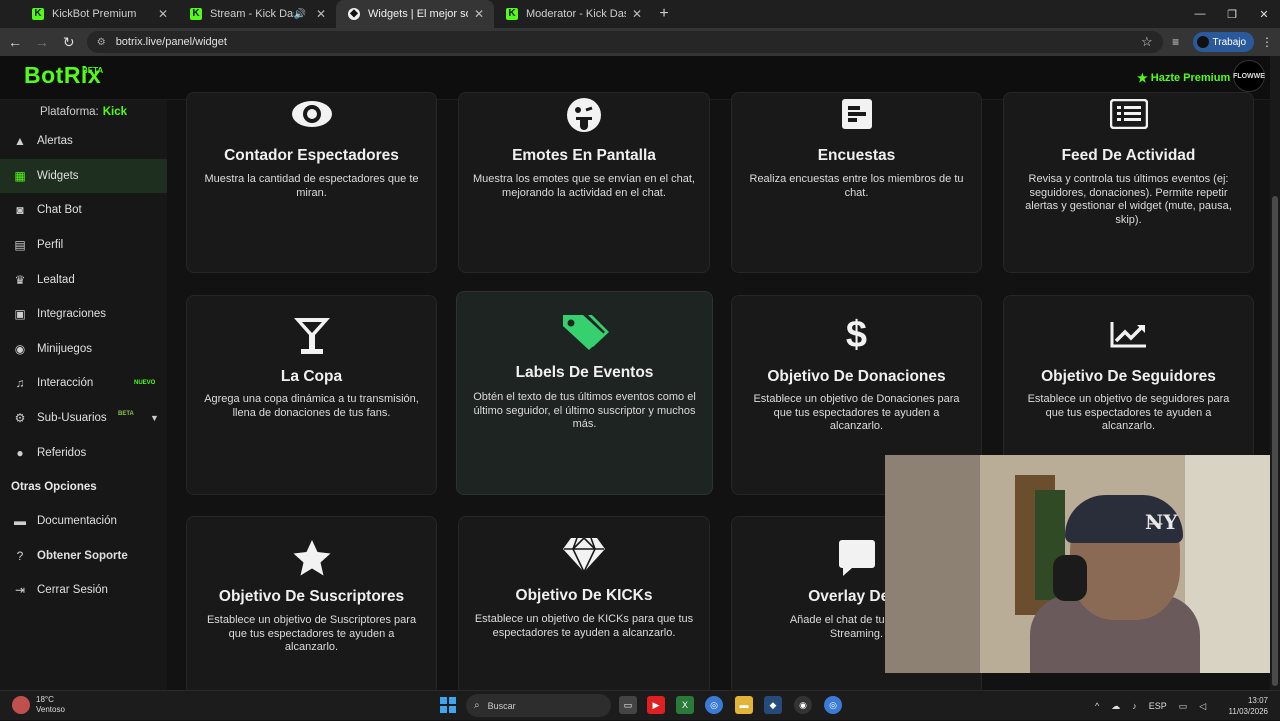 This screenshot has height=721, width=1280. What do you see at coordinates (685, 705) in the screenshot?
I see `excel-icon: X` at bounding box center [685, 705].